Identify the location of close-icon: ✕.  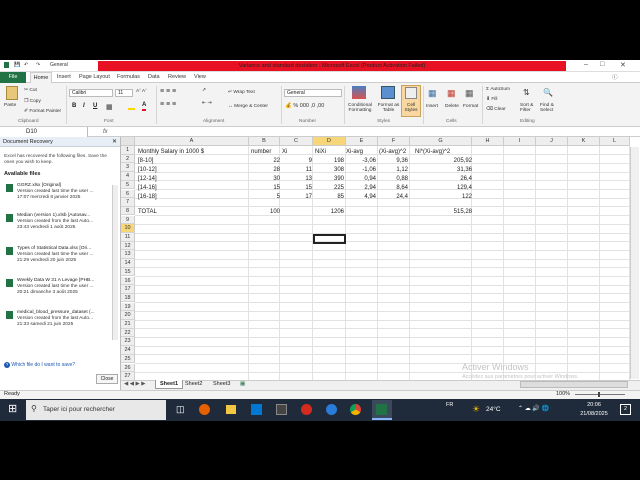
(623, 65).